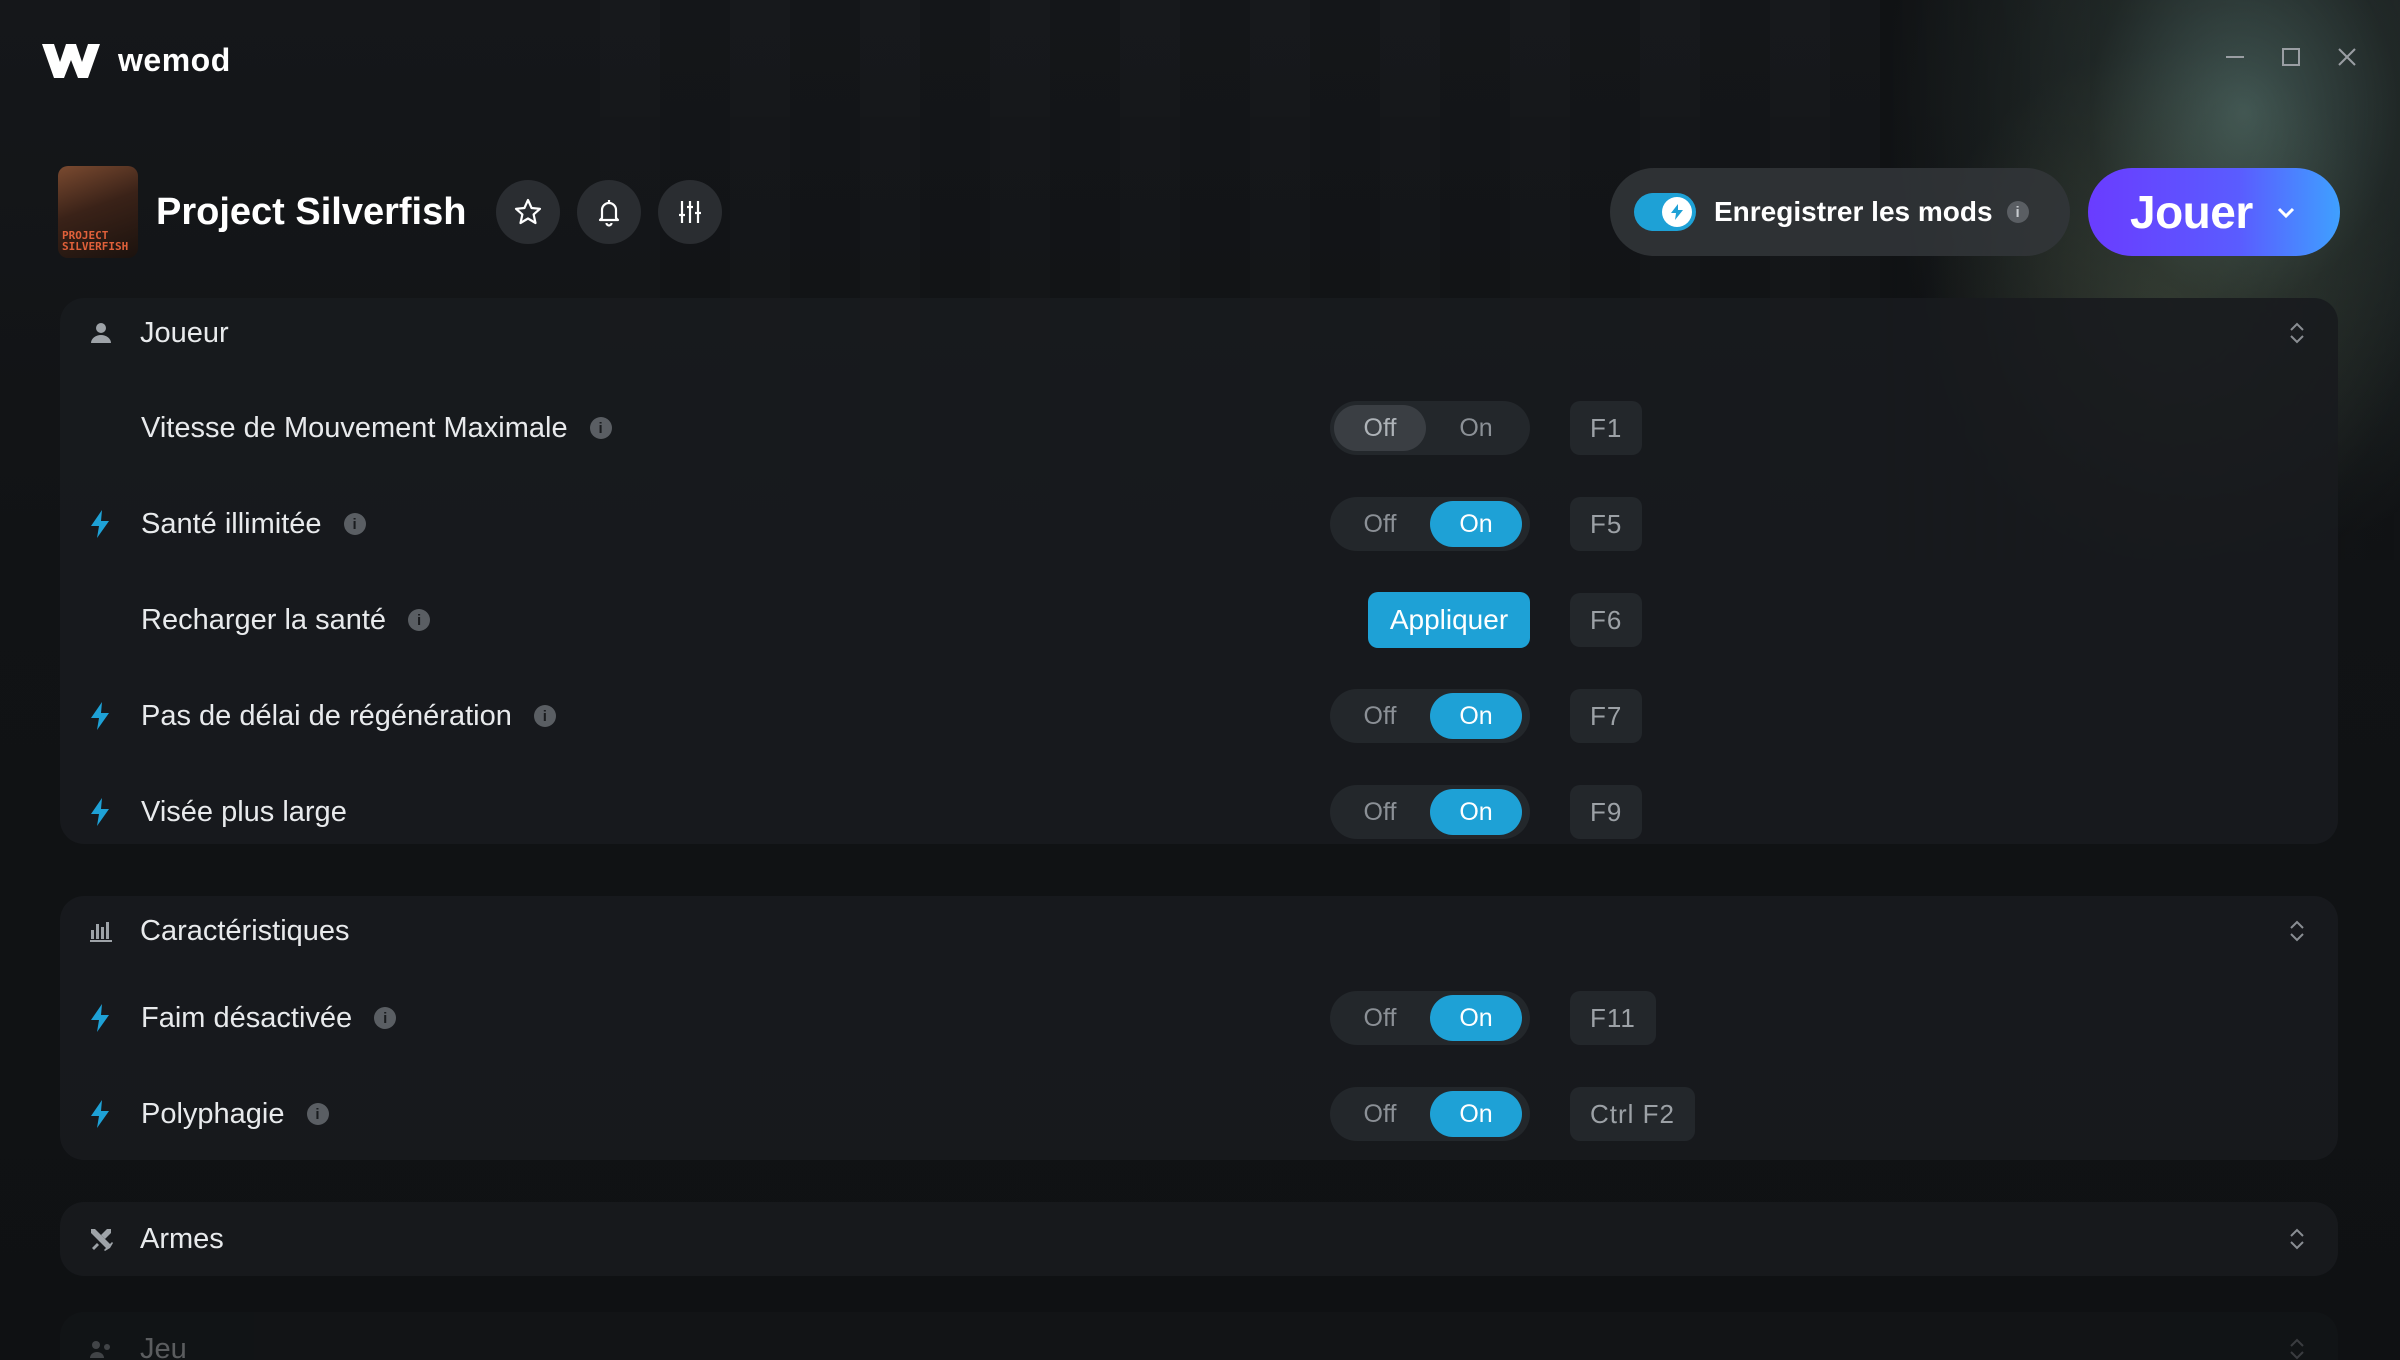 This screenshot has height=1360, width=2400. What do you see at coordinates (101, 1239) in the screenshot?
I see `crossed-swords-icon` at bounding box center [101, 1239].